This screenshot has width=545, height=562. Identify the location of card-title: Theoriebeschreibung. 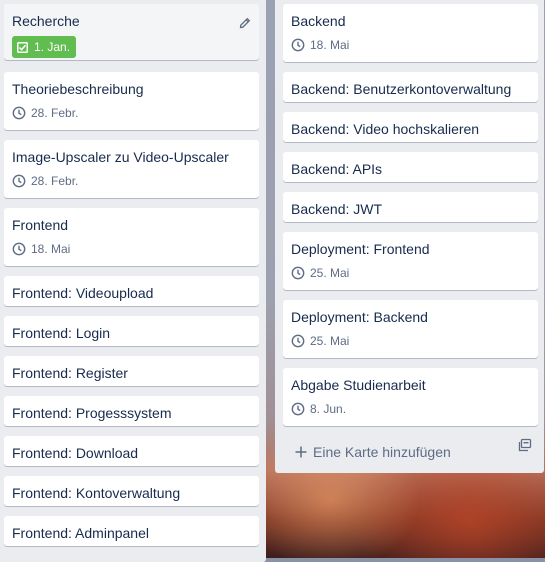
(78, 89).